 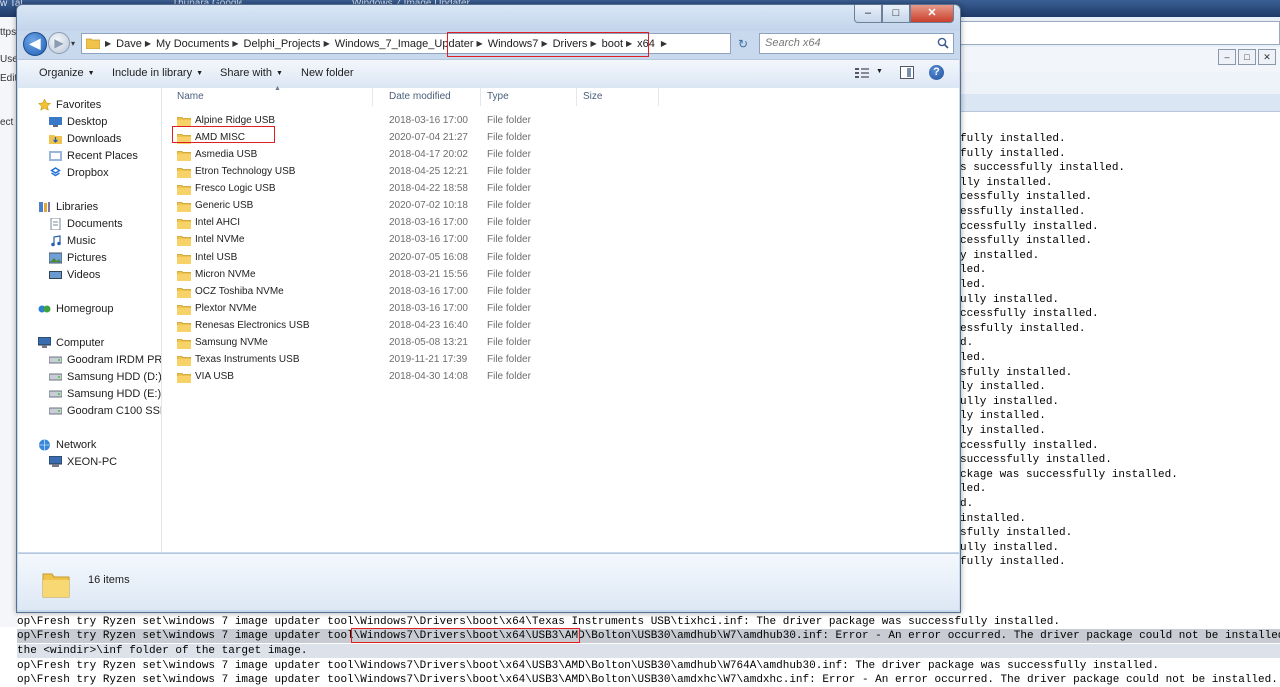 I want to click on console-line: ully installed., so click(x=1010, y=401).